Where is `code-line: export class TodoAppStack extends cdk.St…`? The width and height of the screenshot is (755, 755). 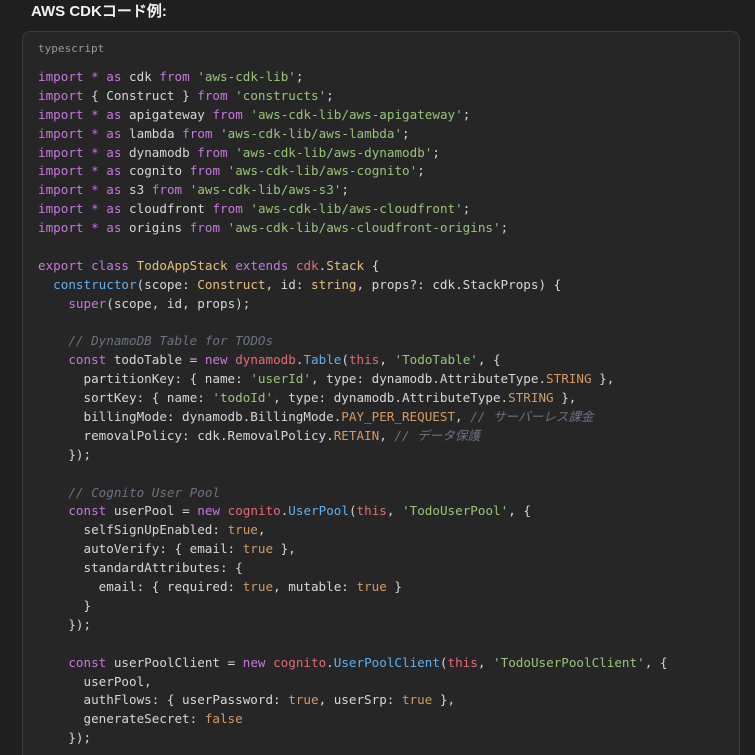 code-line: export class TodoAppStack extends cdk.St… is located at coordinates (352, 266).